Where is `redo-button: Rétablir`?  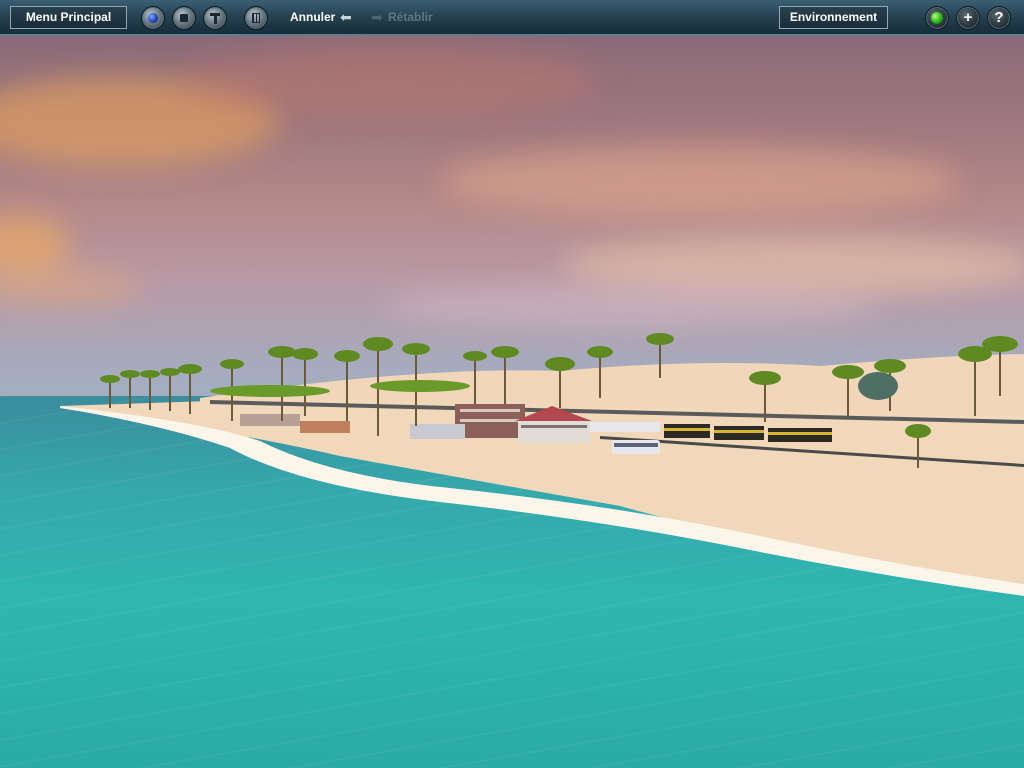 redo-button: Rétablir is located at coordinates (410, 17).